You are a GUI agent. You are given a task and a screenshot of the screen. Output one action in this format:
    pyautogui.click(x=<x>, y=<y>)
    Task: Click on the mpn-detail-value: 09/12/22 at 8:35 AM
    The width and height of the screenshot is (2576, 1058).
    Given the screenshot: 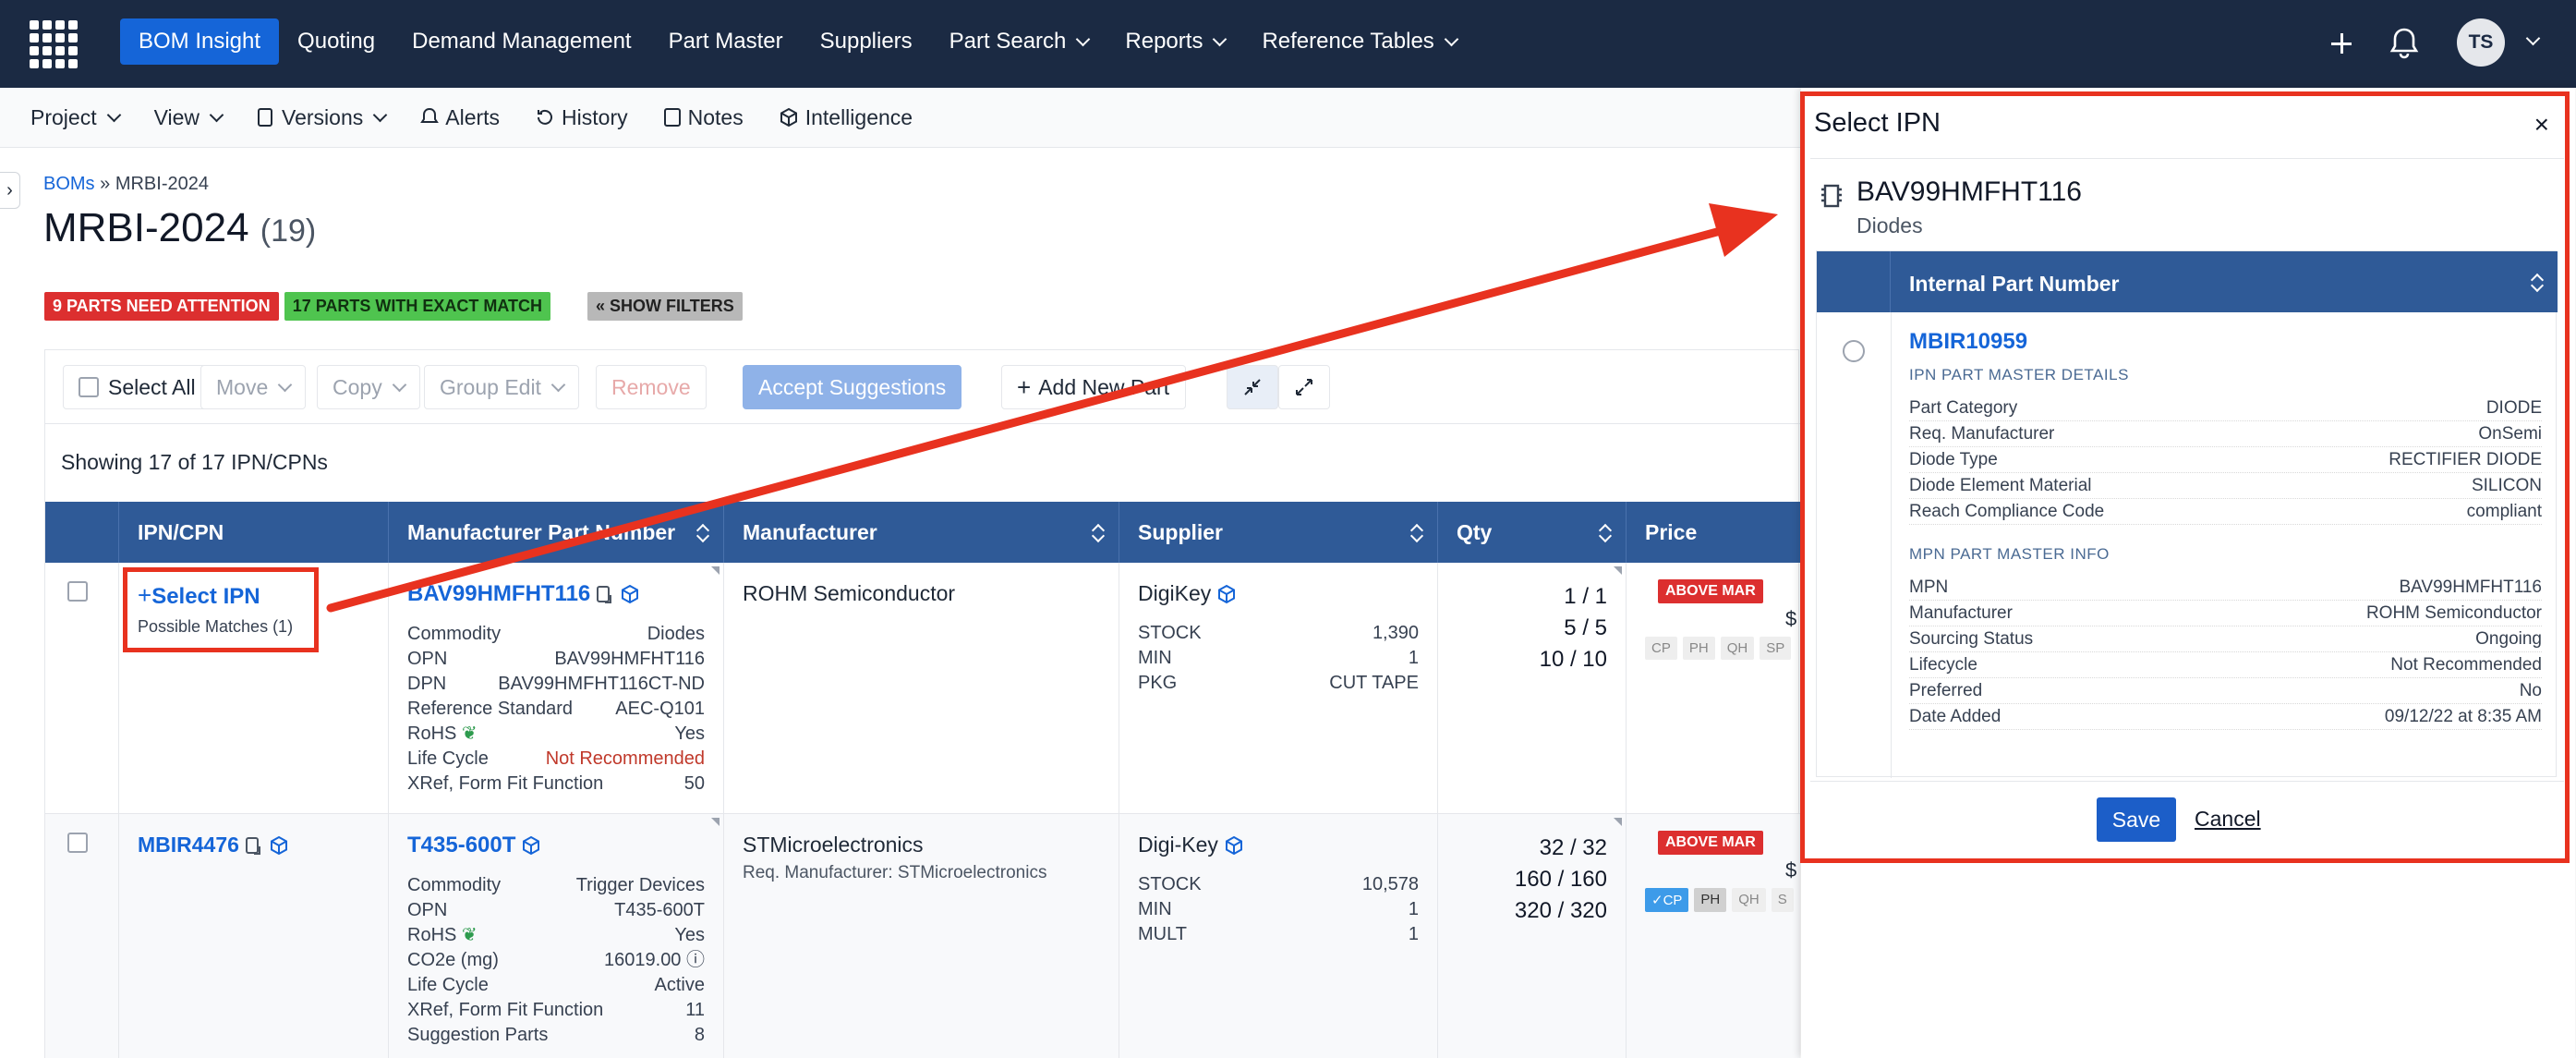 What is the action you would take?
    pyautogui.click(x=2463, y=716)
    